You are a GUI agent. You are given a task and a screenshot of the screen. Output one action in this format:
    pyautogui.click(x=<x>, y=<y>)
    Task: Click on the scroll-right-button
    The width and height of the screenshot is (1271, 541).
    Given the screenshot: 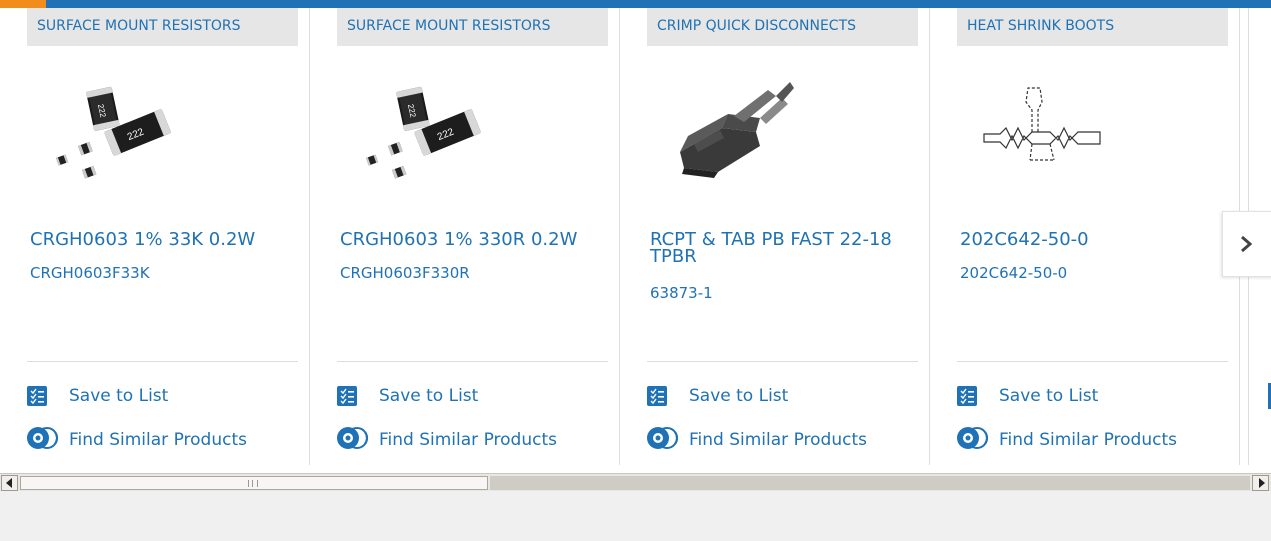 What is the action you would take?
    pyautogui.click(x=1260, y=483)
    